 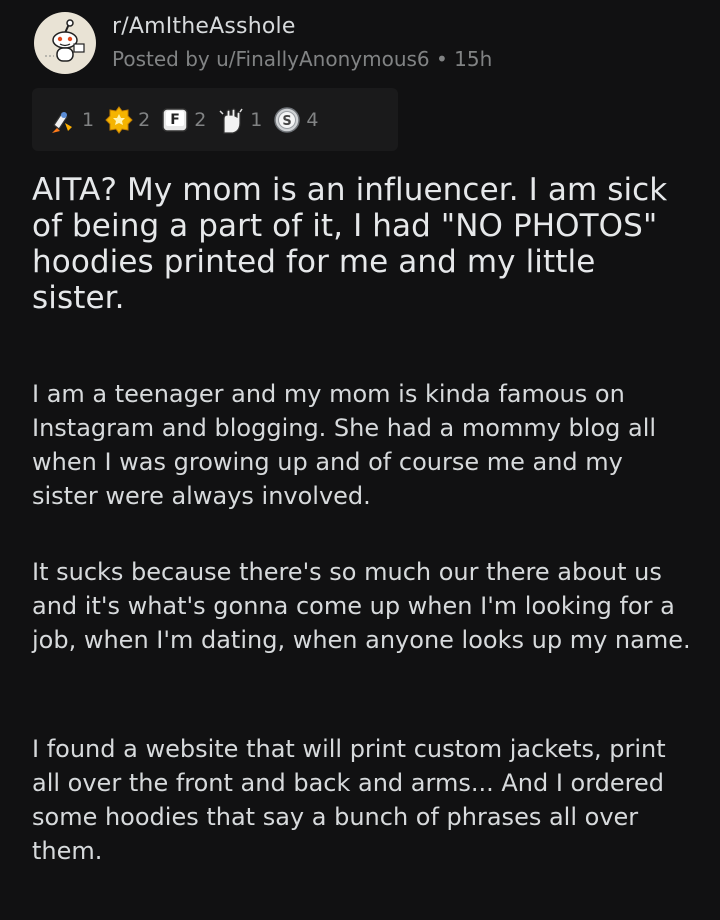 I want to click on svg-text: F, so click(x=175, y=120).